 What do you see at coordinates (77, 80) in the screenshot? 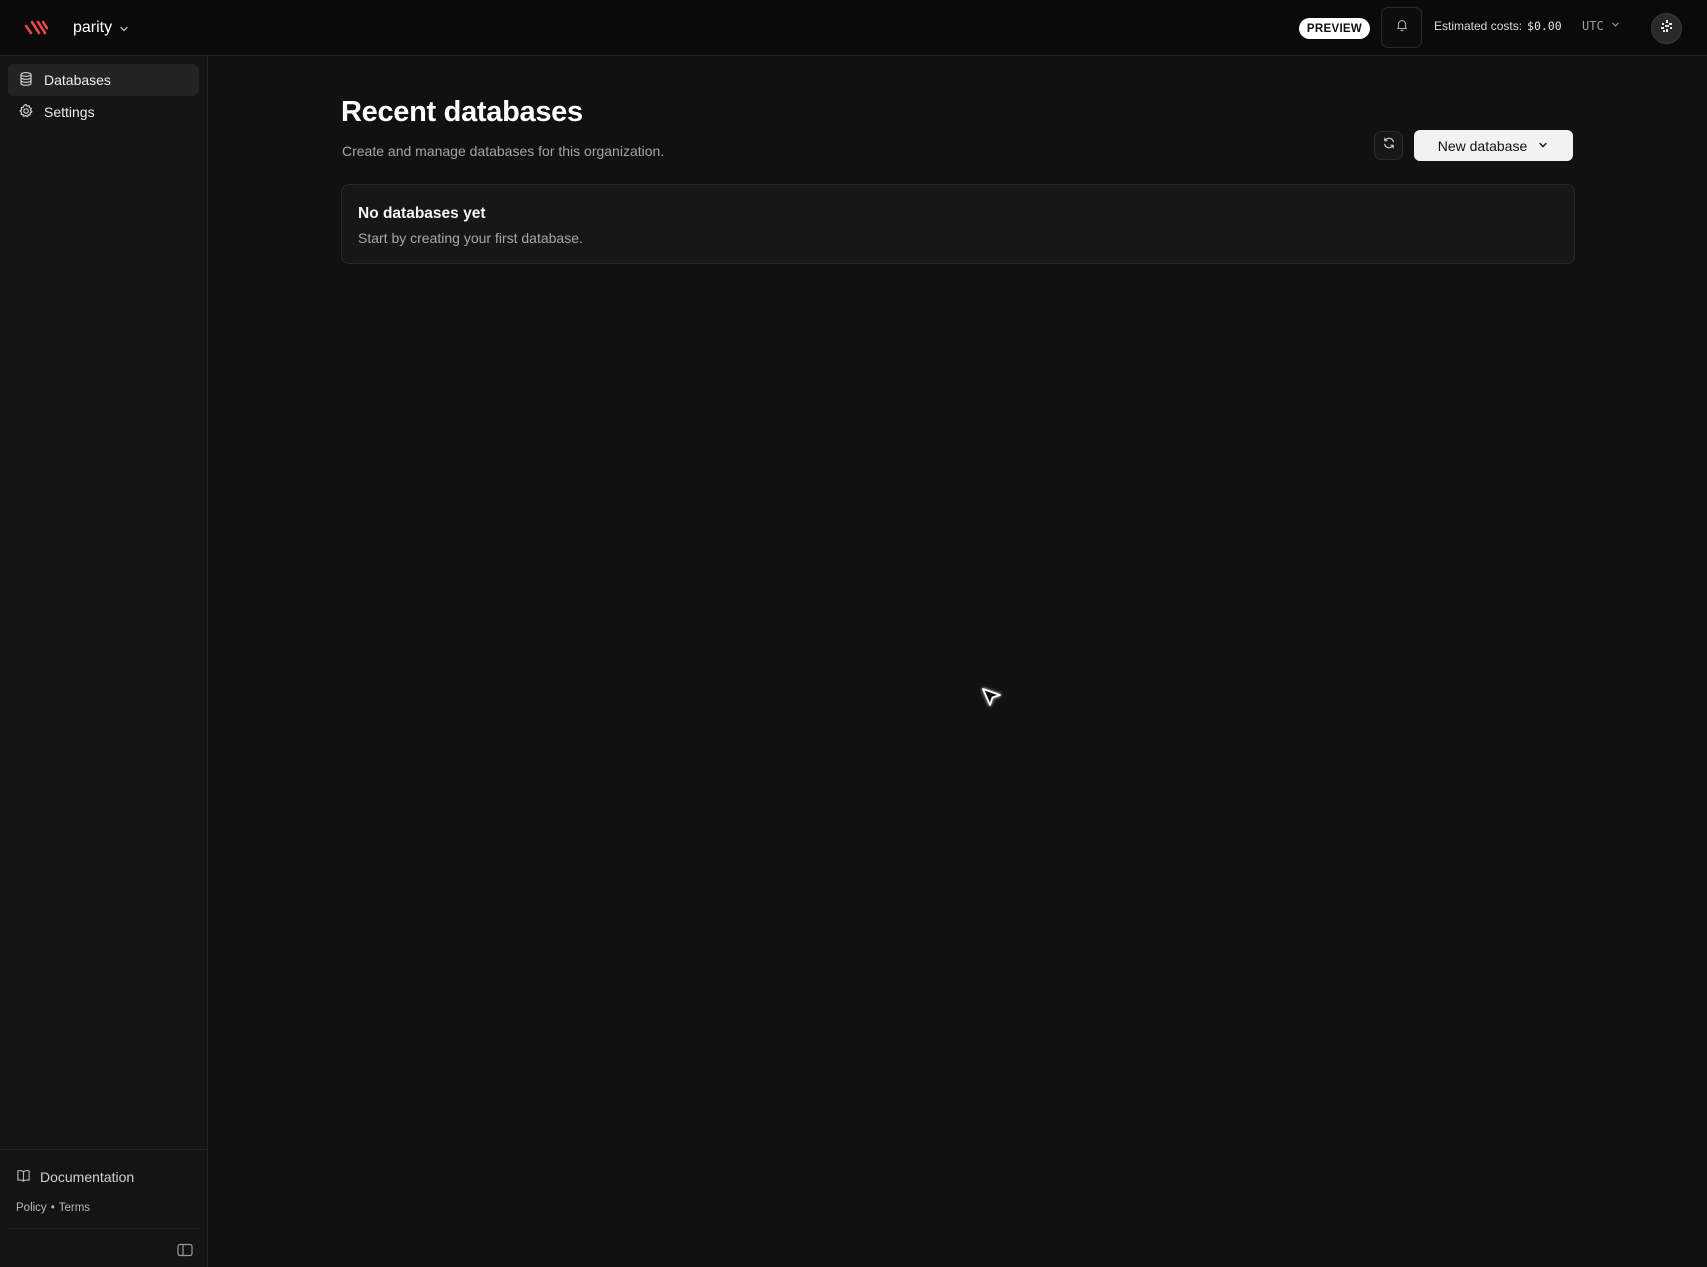
I see `sidebar-item-label: Databases` at bounding box center [77, 80].